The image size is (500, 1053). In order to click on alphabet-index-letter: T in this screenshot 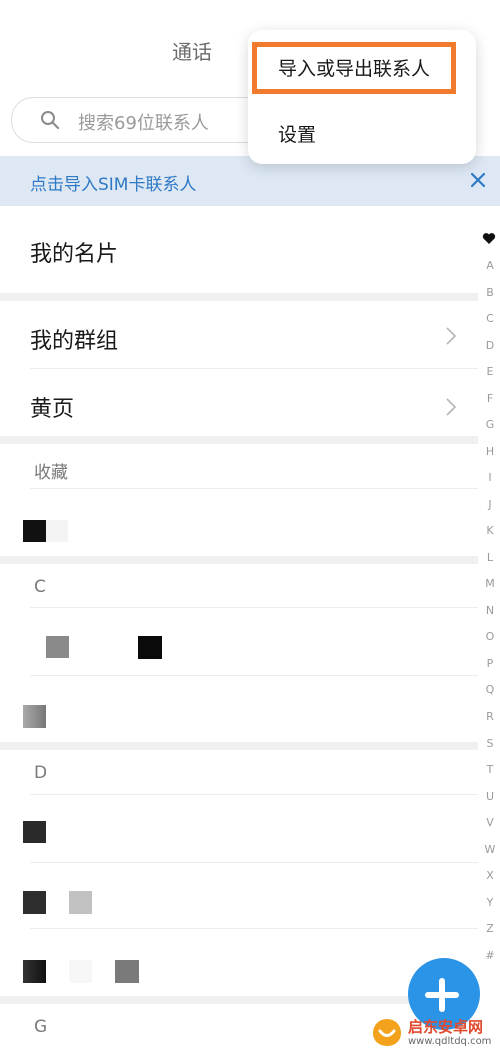, I will do `click(490, 769)`.